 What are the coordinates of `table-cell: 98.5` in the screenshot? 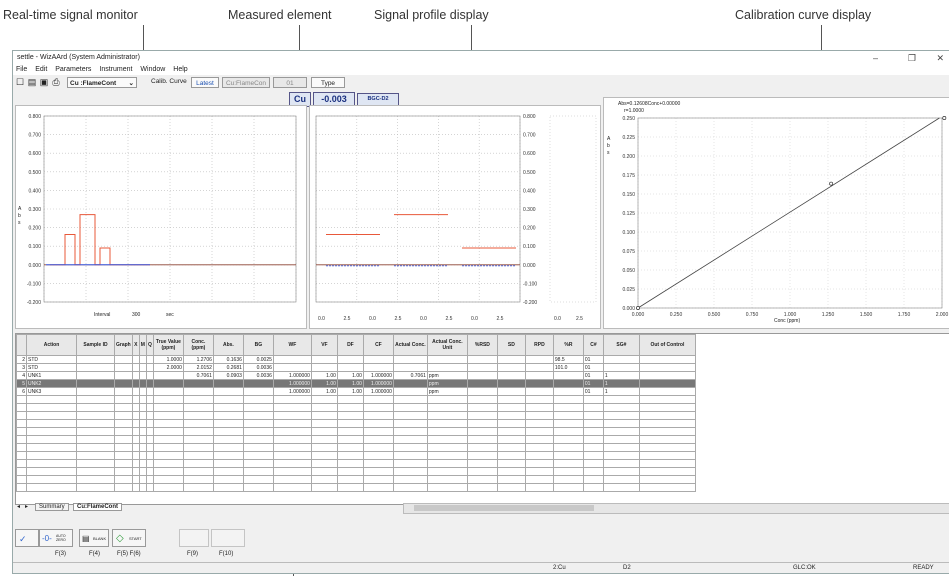 It's located at (568, 359).